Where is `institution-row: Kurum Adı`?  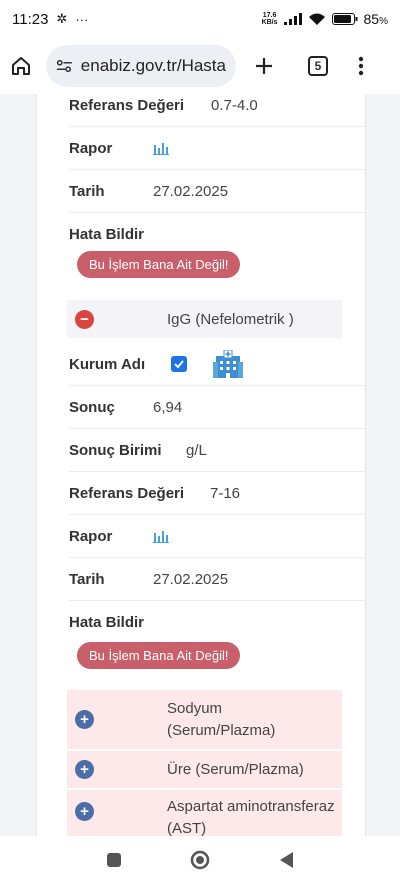 institution-row: Kurum Adı is located at coordinates (217, 364).